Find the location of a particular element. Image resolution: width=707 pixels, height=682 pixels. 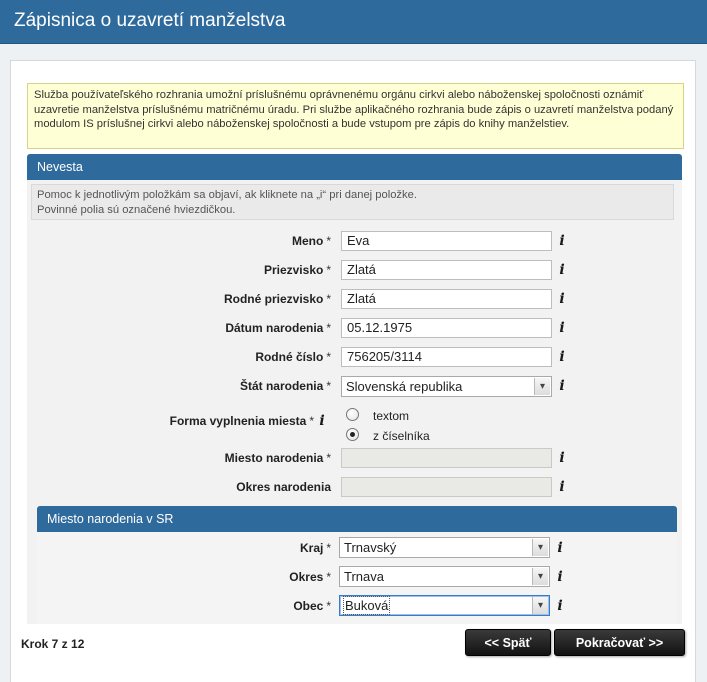

meno-input: Eva is located at coordinates (446, 241).